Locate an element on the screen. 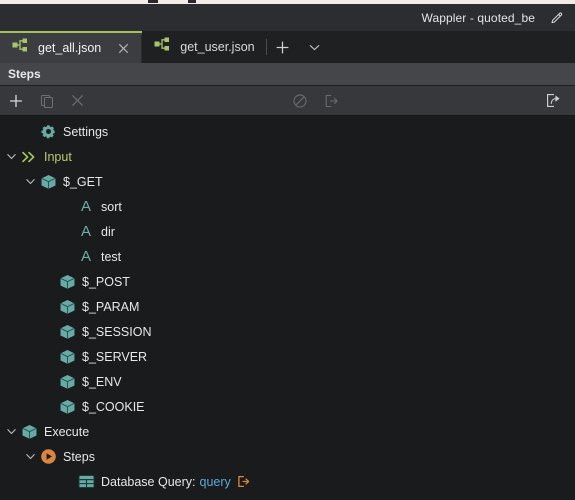 The image size is (575, 500). add-step-button is located at coordinates (15, 100).